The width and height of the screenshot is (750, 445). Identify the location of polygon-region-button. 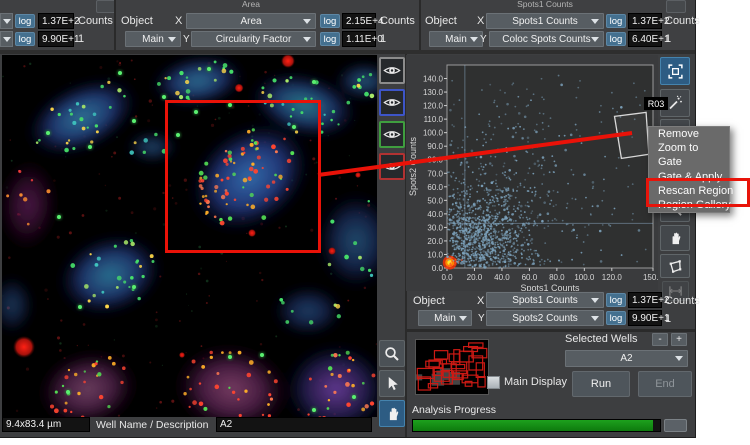
(675, 266).